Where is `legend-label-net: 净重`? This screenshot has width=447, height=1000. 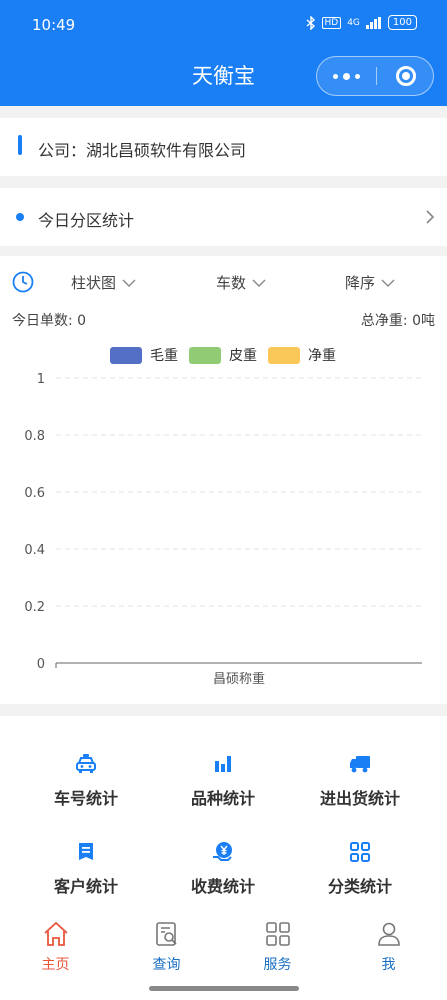 legend-label-net: 净重 is located at coordinates (322, 356).